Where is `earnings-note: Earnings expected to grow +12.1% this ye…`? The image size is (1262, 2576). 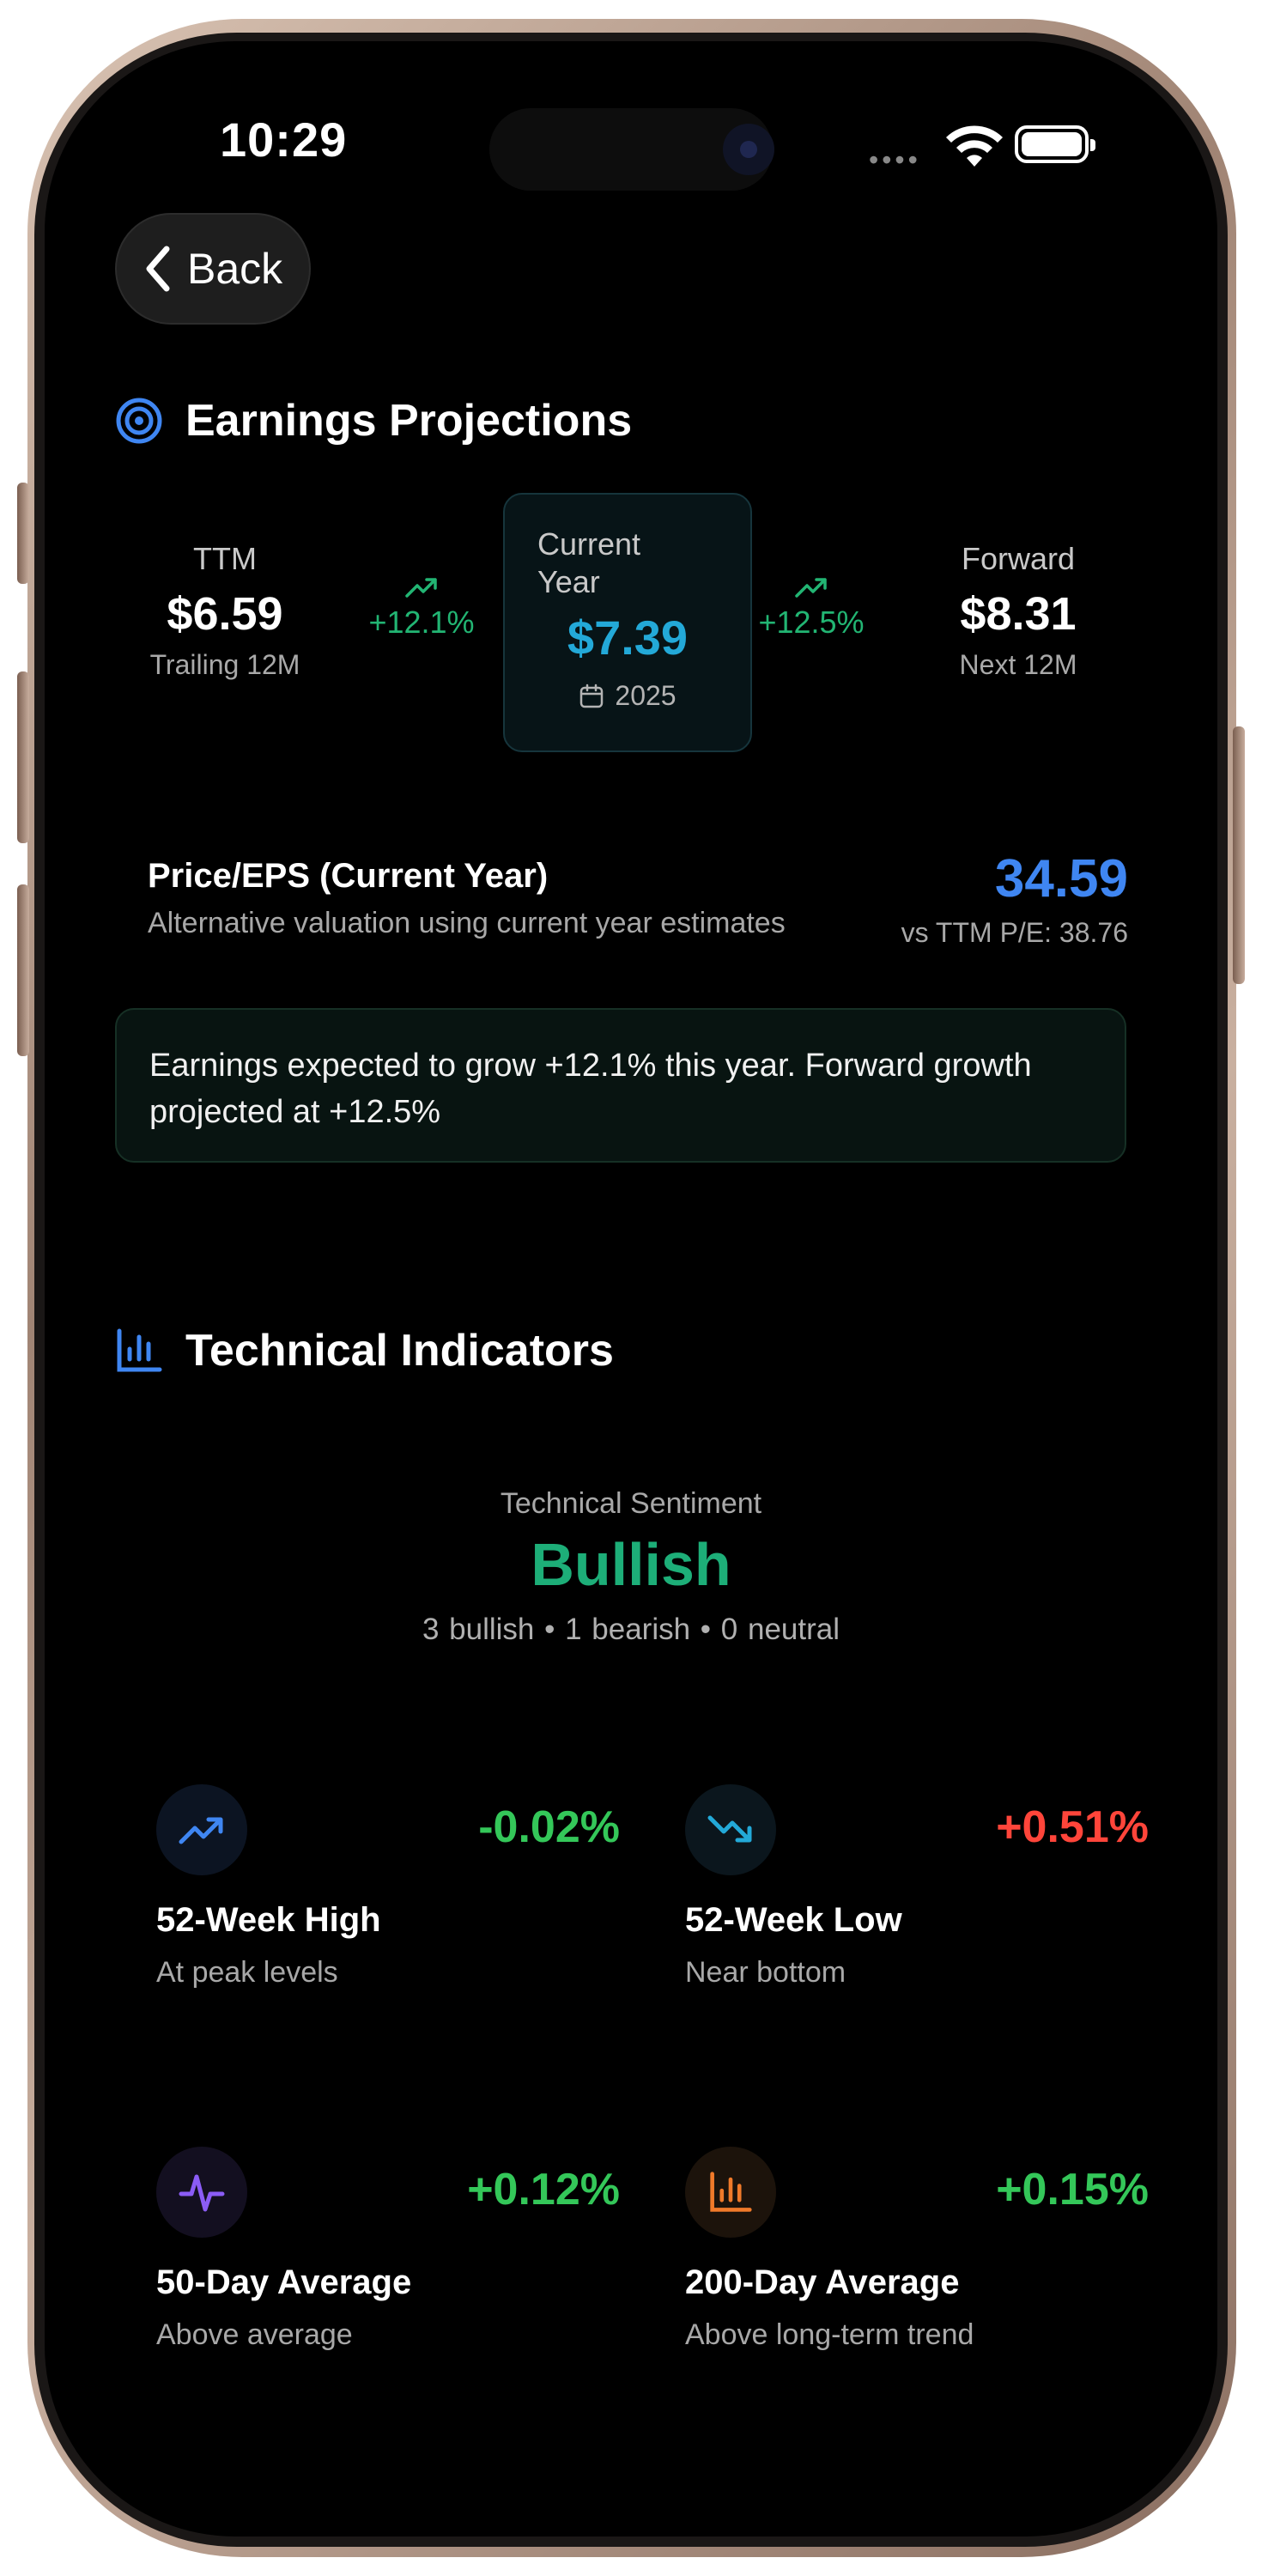
earnings-note: Earnings expected to grow +12.1% this ye… is located at coordinates (620, 1085).